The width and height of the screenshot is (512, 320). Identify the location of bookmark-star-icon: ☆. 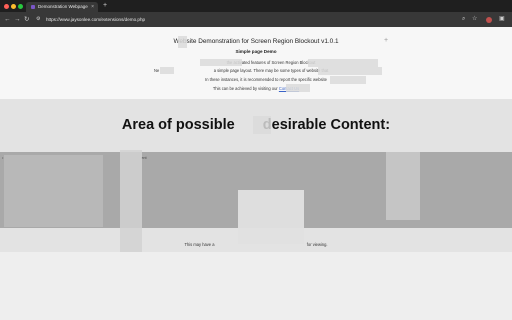
(474, 19).